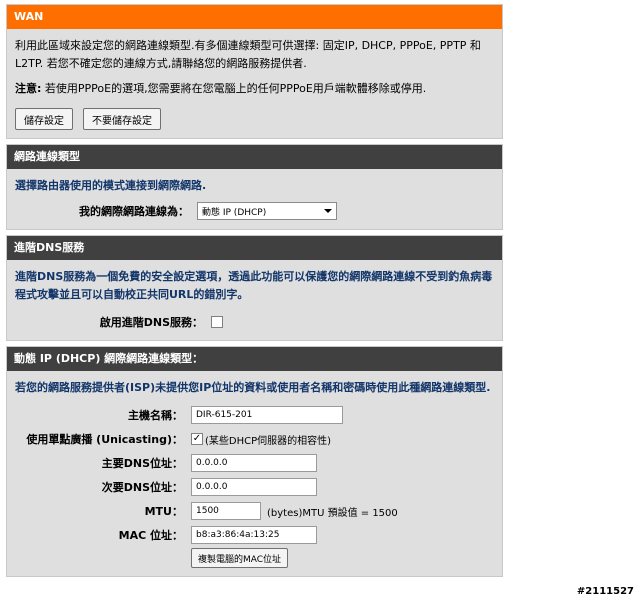 The image size is (640, 600). What do you see at coordinates (235, 88) in the screenshot?
I see `note-text: 若使用PPPoE的選項,您需要將在您電腦上的任何PPPoE用戶端軟體移除或停用.` at bounding box center [235, 88].